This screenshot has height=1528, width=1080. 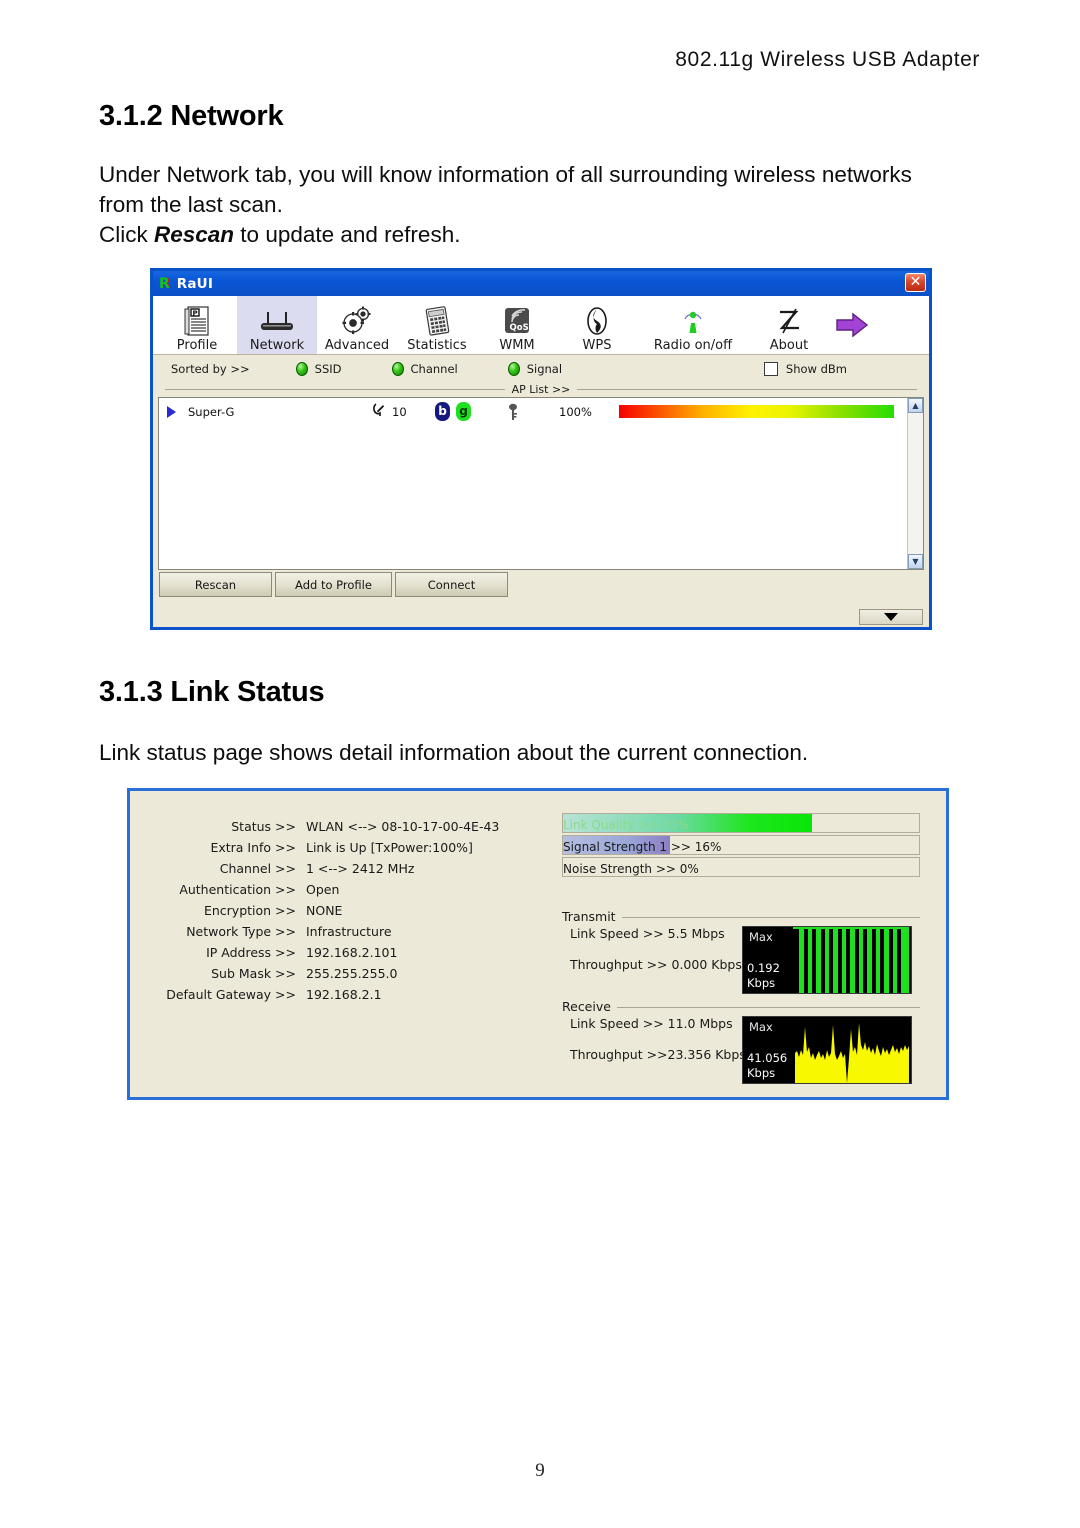 I want to click on selection-marker-icon, so click(x=171, y=411).